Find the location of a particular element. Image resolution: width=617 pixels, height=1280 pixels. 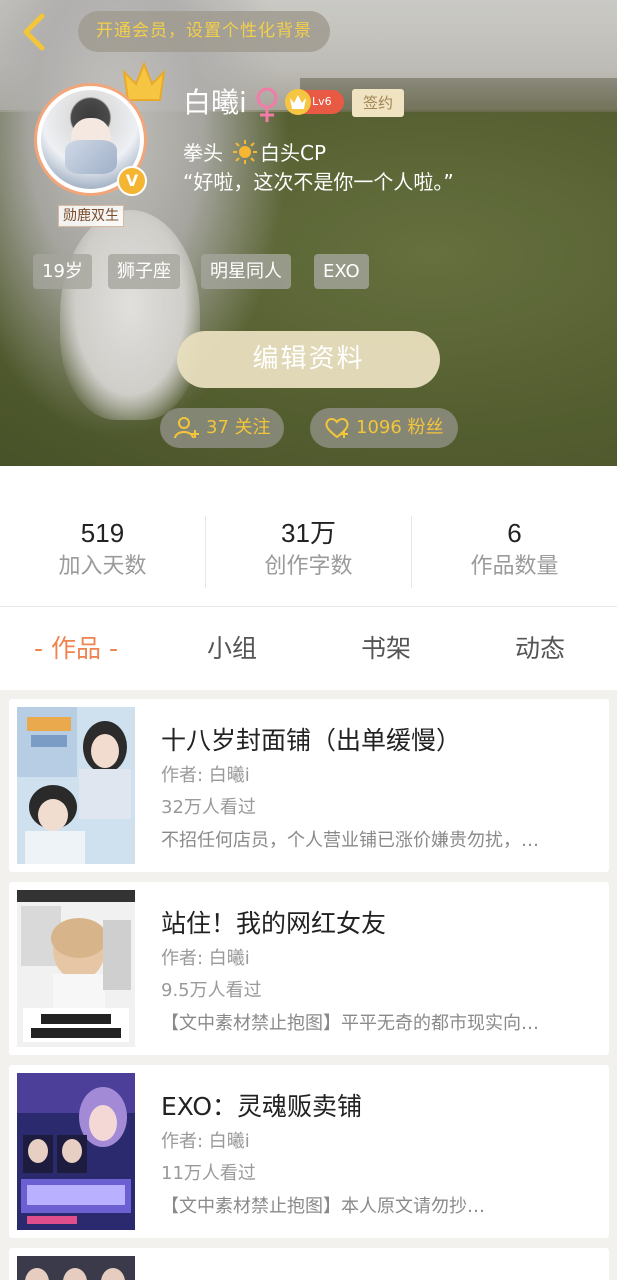

work-views: 32万人看过 is located at coordinates (208, 807).